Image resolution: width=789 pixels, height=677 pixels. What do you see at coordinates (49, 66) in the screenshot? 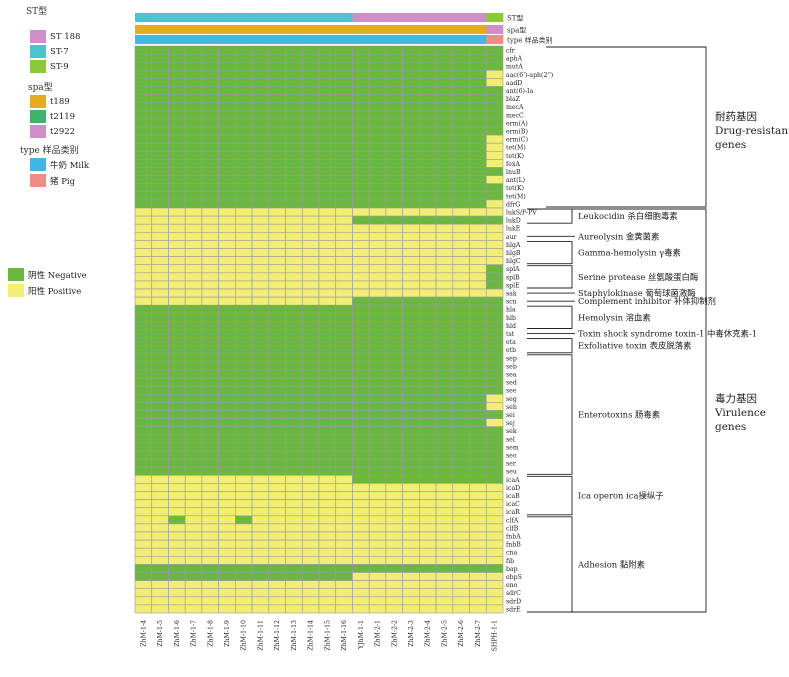
I see `legend-st-9: ST-9` at bounding box center [49, 66].